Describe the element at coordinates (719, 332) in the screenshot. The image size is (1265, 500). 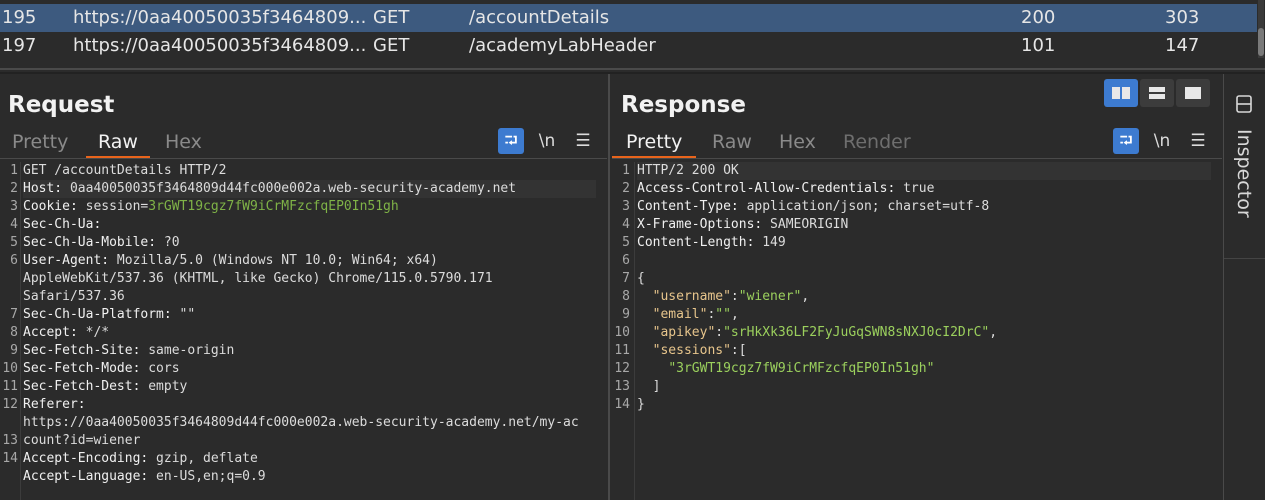
I see `line-text: :` at that location.